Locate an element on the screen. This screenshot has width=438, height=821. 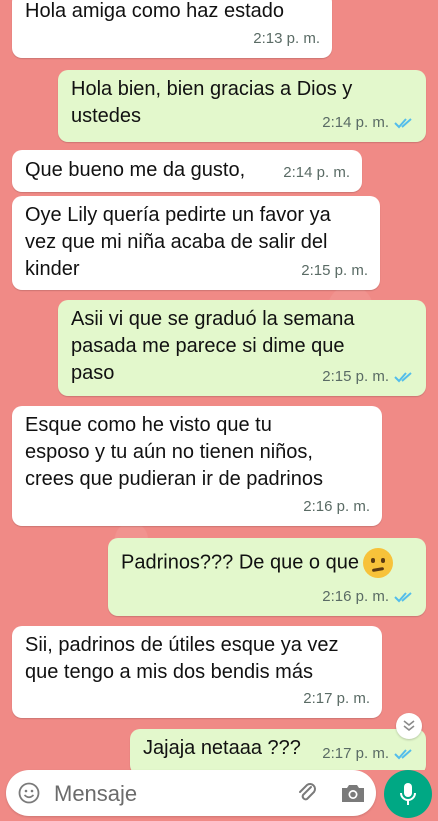
time-label: 2:13 p. m. is located at coordinates (286, 38).